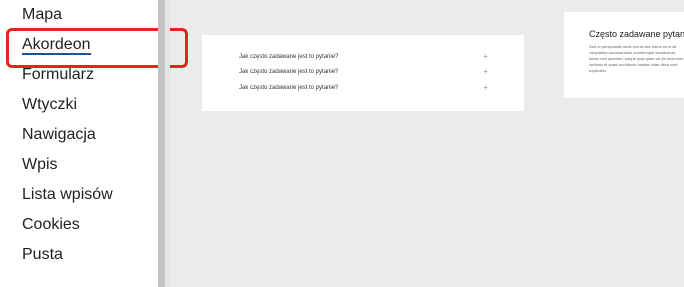 The width and height of the screenshot is (684, 287). I want to click on sidebar-item-label: Nawigacja, so click(59, 134).